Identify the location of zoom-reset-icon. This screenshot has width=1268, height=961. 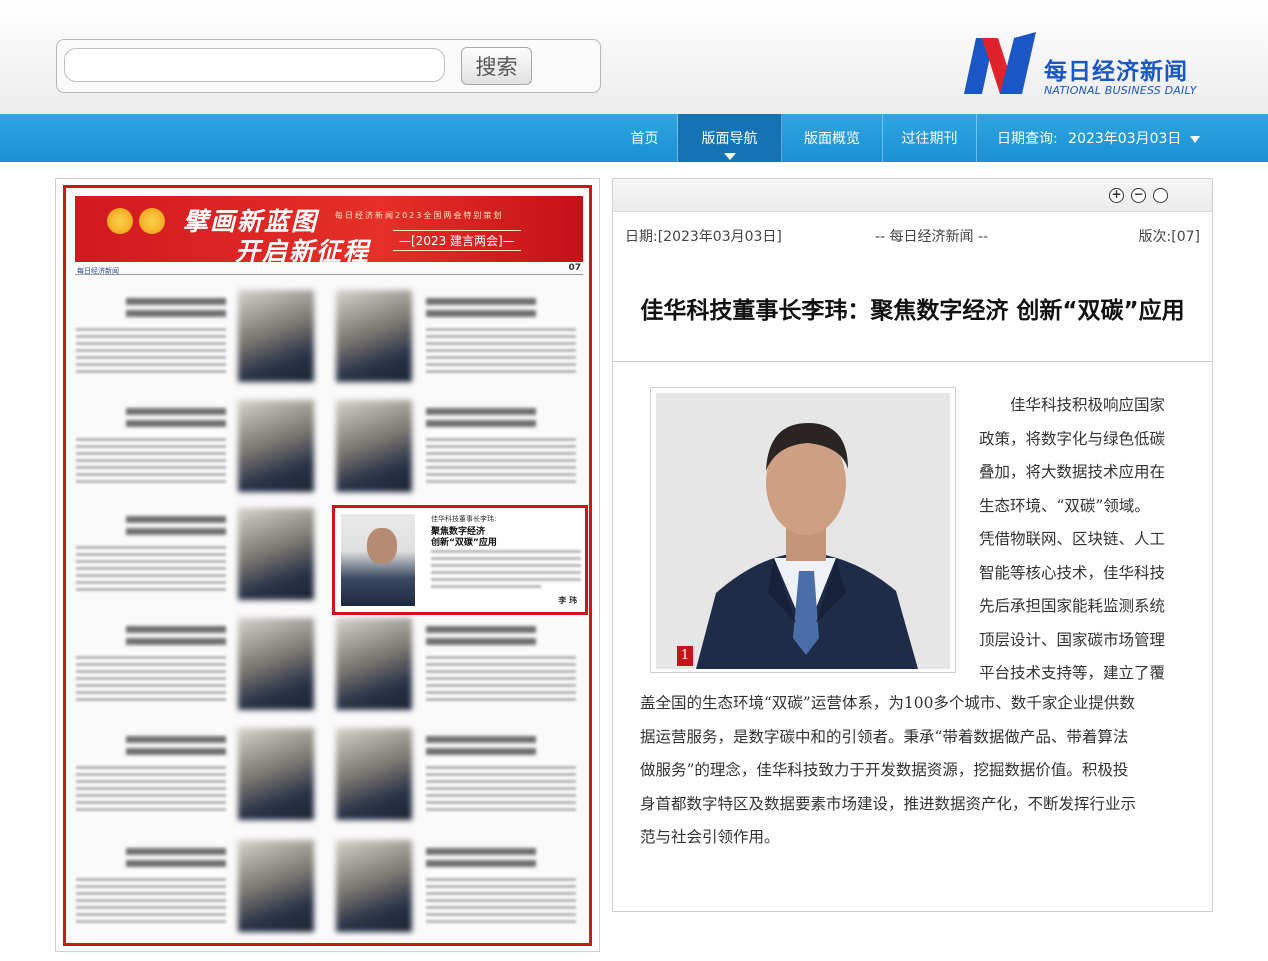
(1160, 195).